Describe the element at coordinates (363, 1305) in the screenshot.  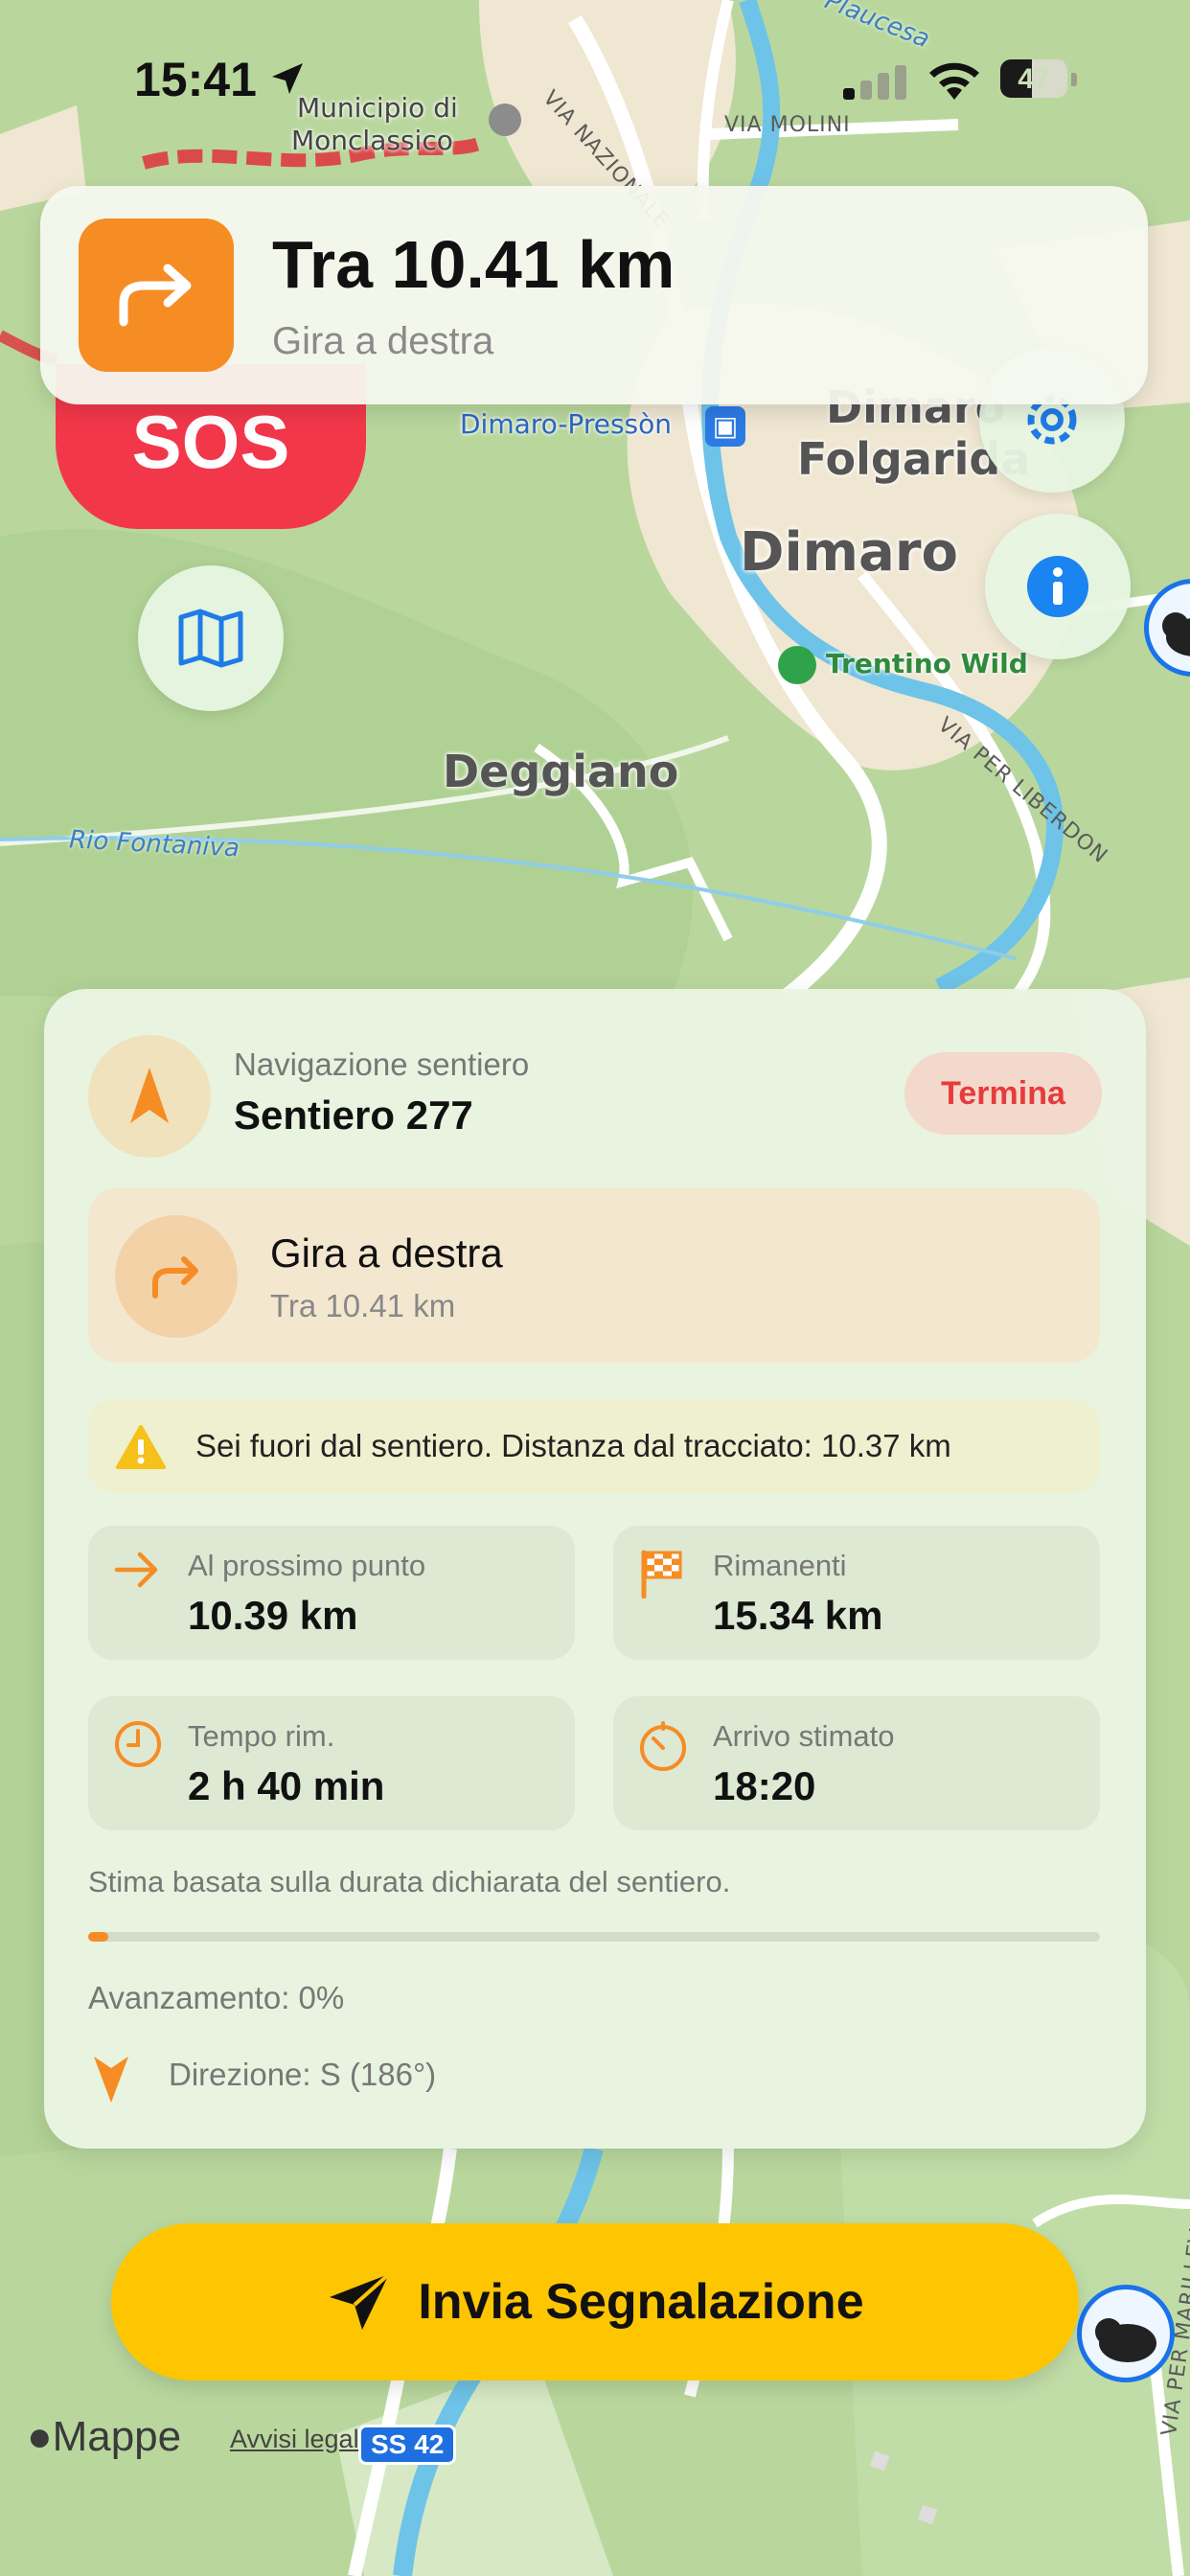
I see `instruction-distance: Tra 10.41 km` at that location.